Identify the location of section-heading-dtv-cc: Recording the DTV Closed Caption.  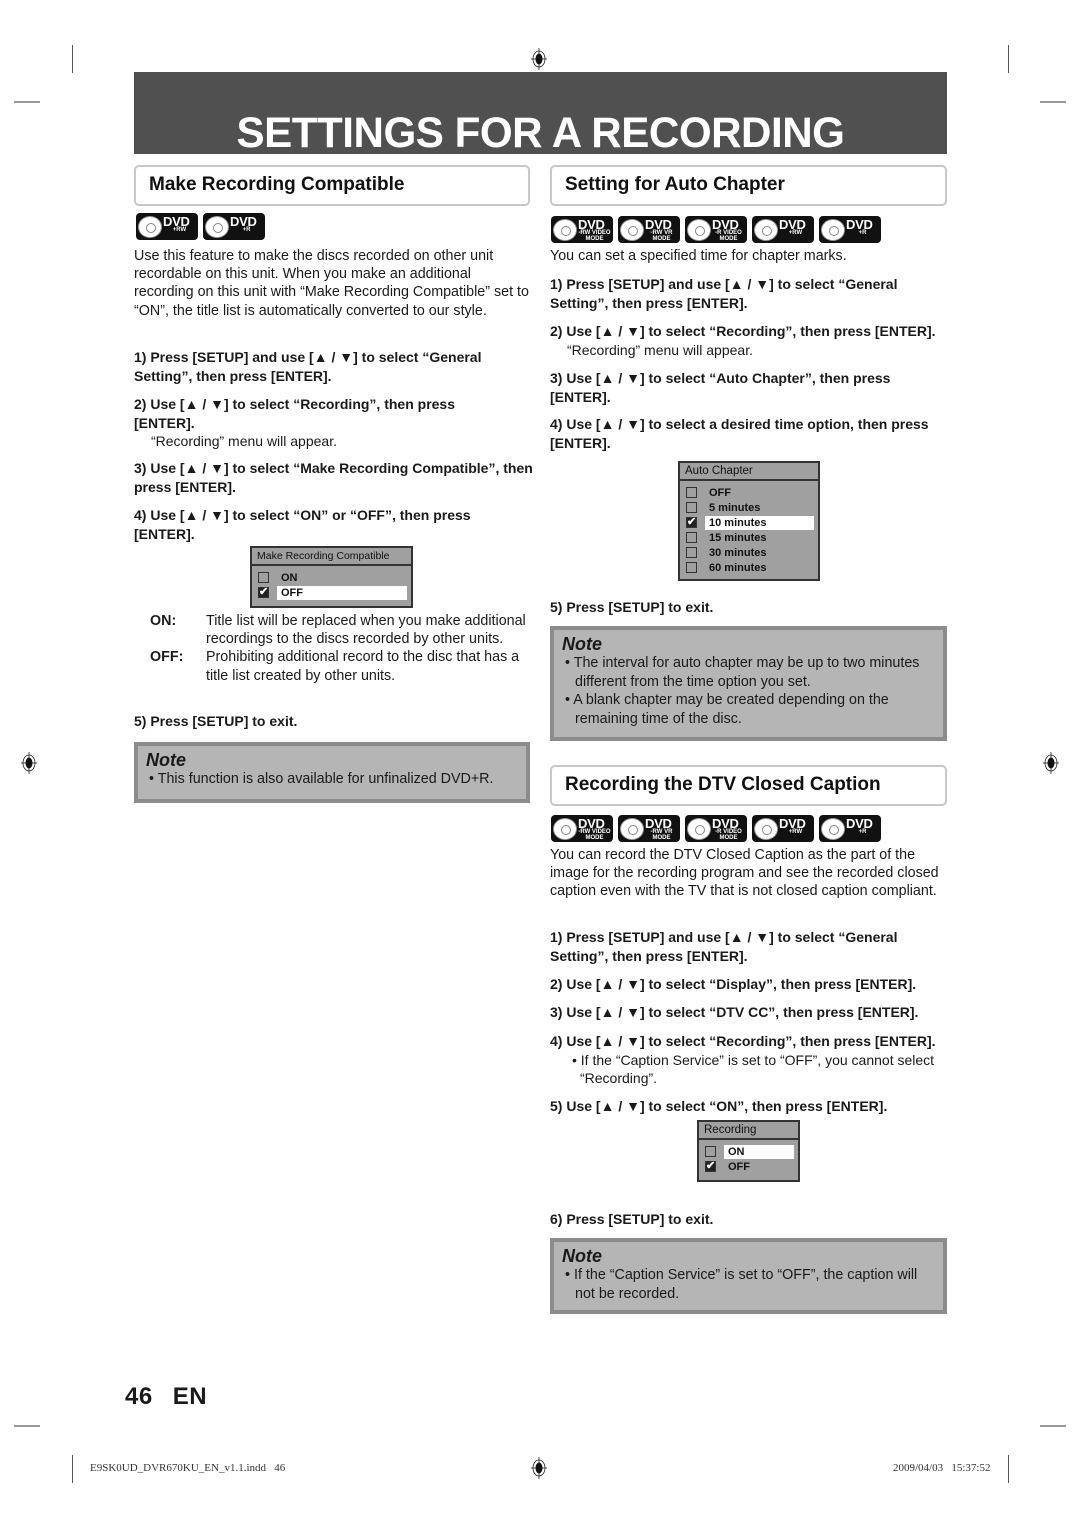
(748, 785).